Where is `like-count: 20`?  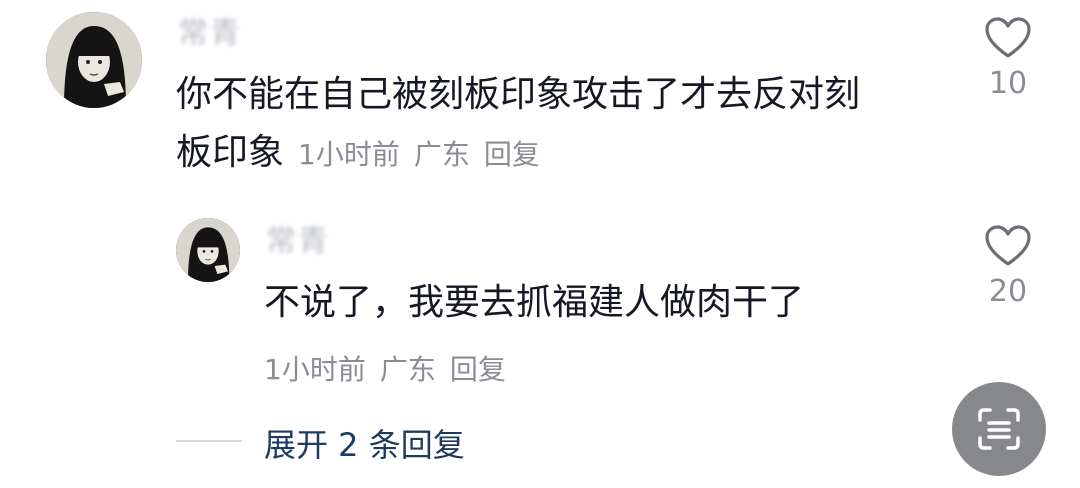 like-count: 20 is located at coordinates (1008, 291).